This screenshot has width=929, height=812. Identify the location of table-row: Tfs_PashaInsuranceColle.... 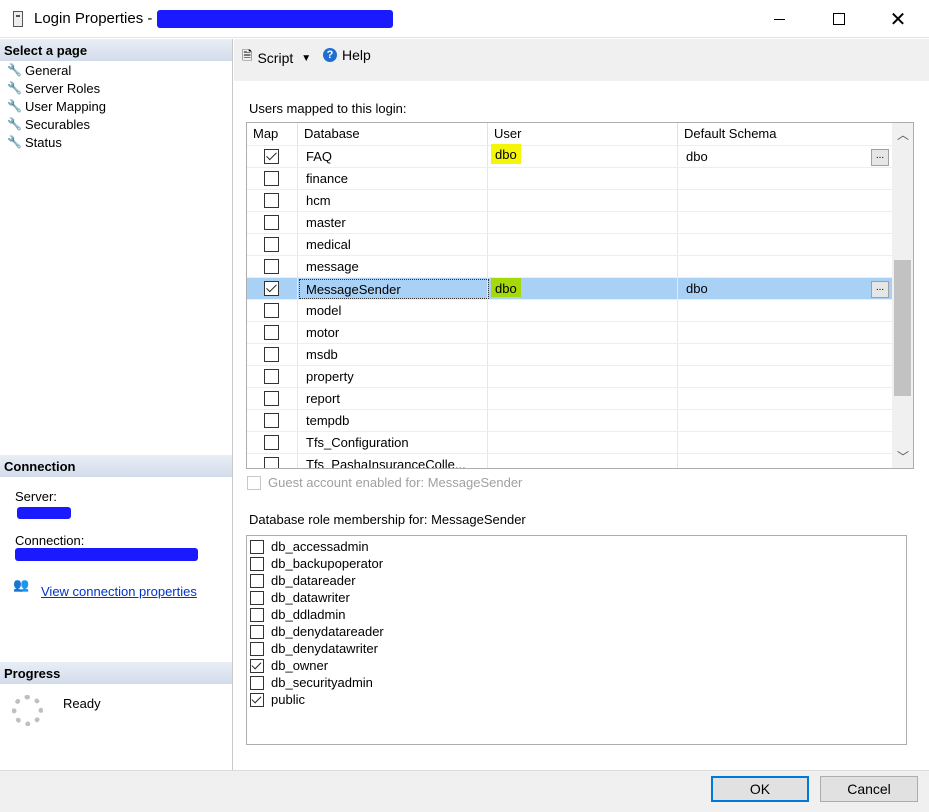
(569, 460).